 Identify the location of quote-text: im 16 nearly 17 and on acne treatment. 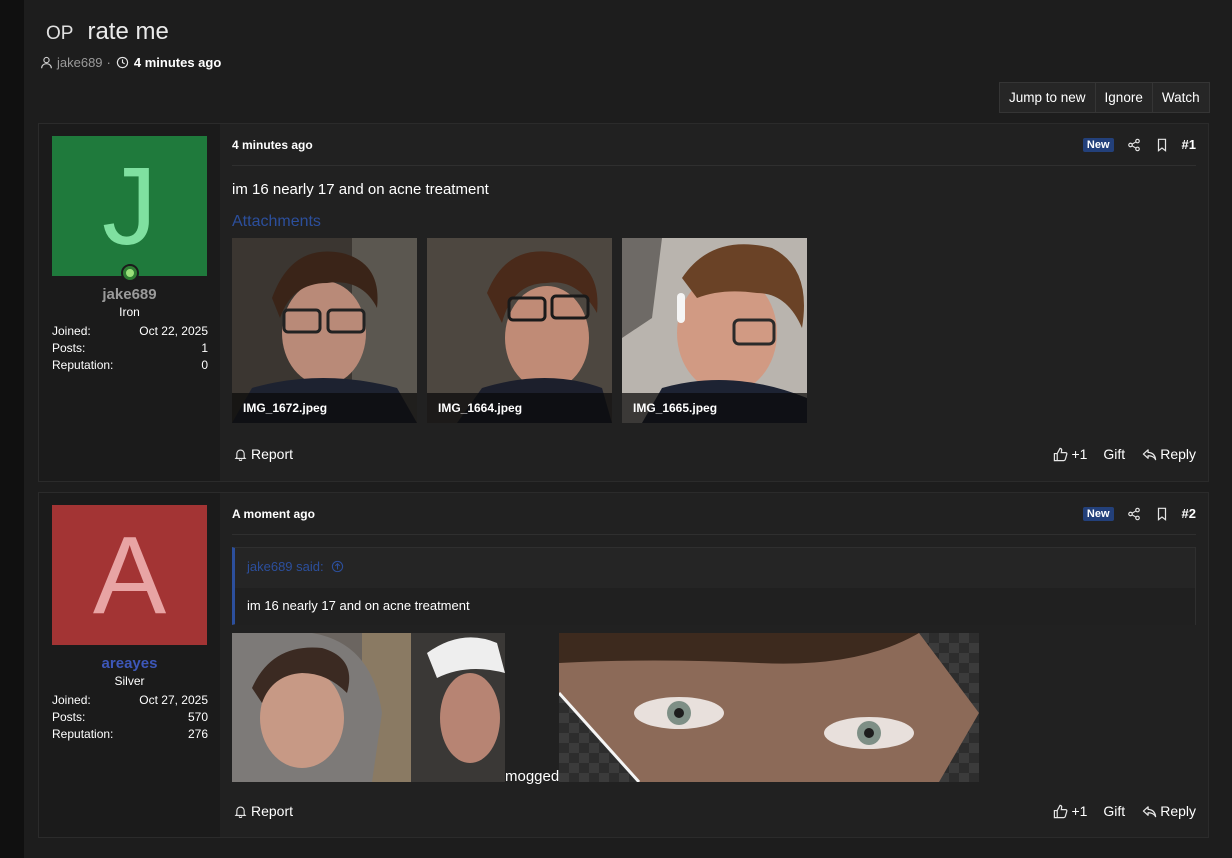
(715, 606).